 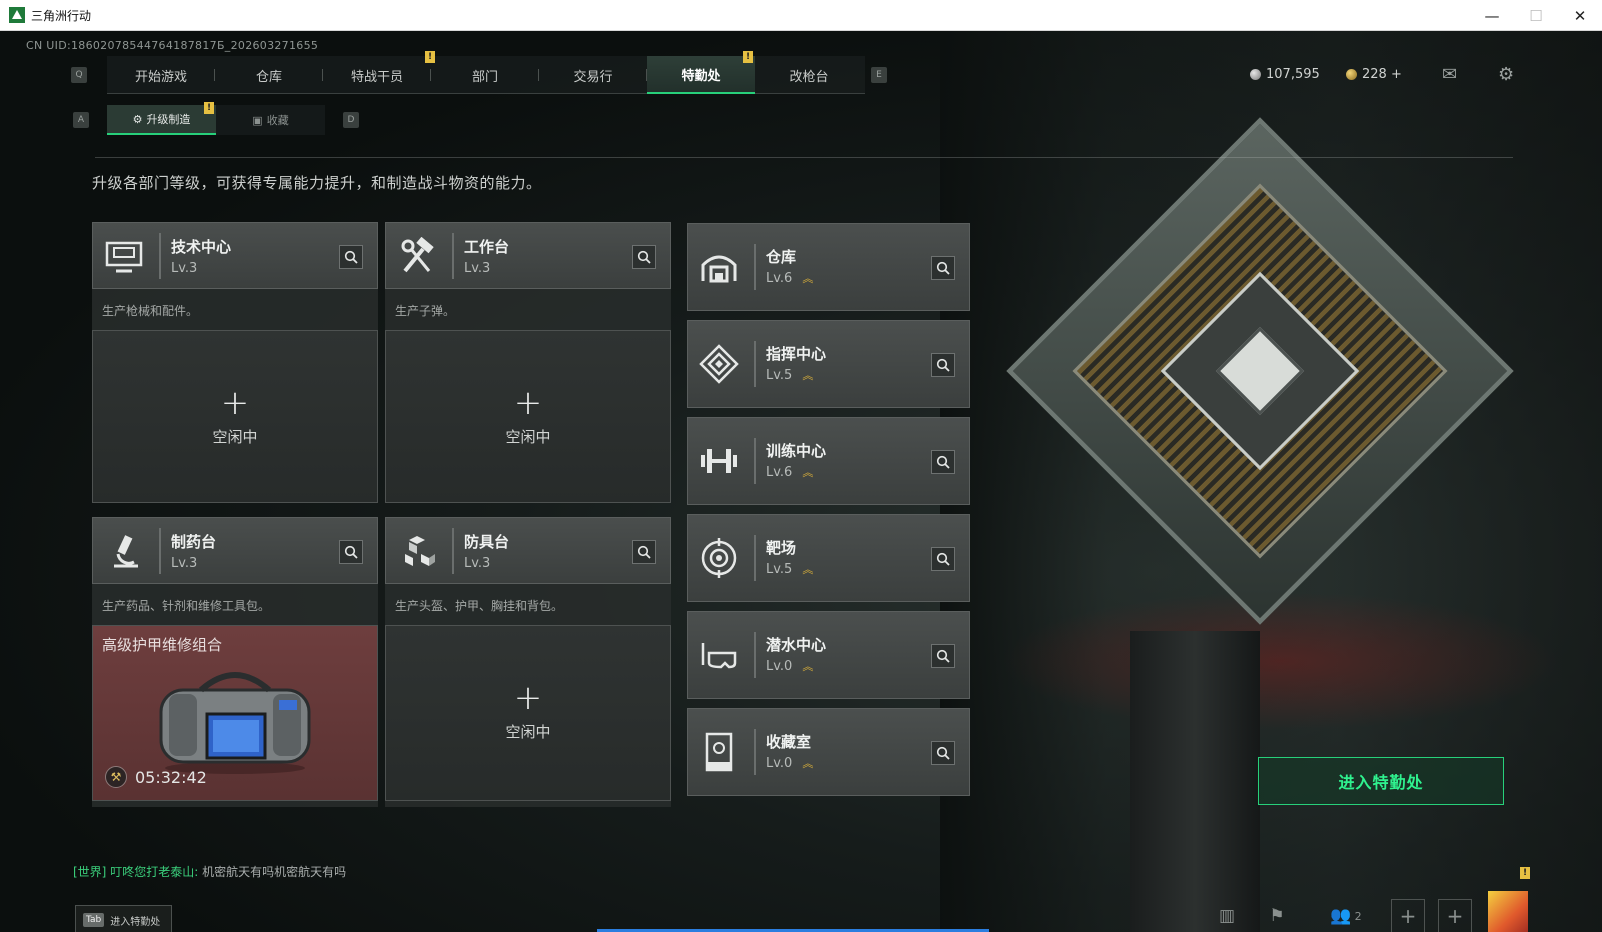 I want to click on department-level: Lv.5 ︽, so click(x=790, y=375).